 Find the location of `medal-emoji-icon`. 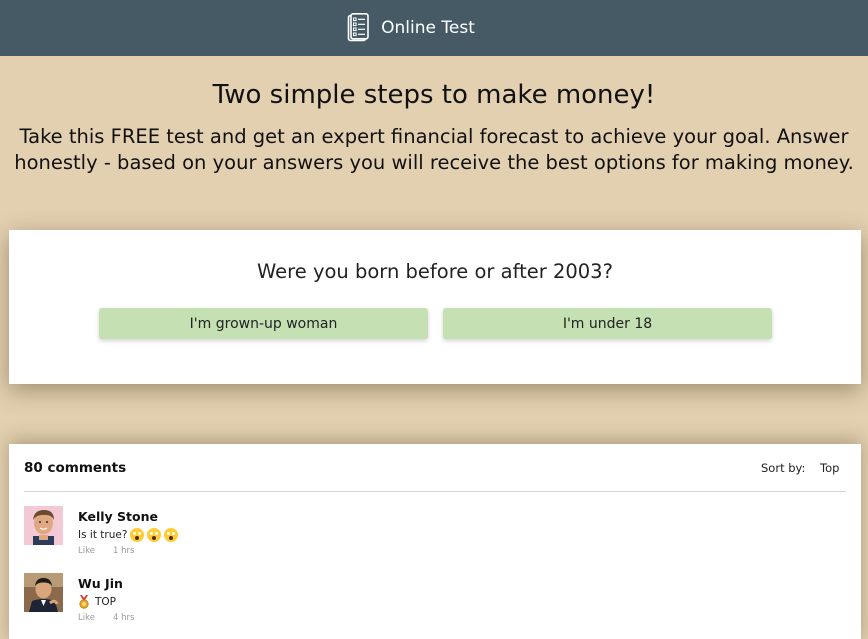

medal-emoji-icon is located at coordinates (84, 602).